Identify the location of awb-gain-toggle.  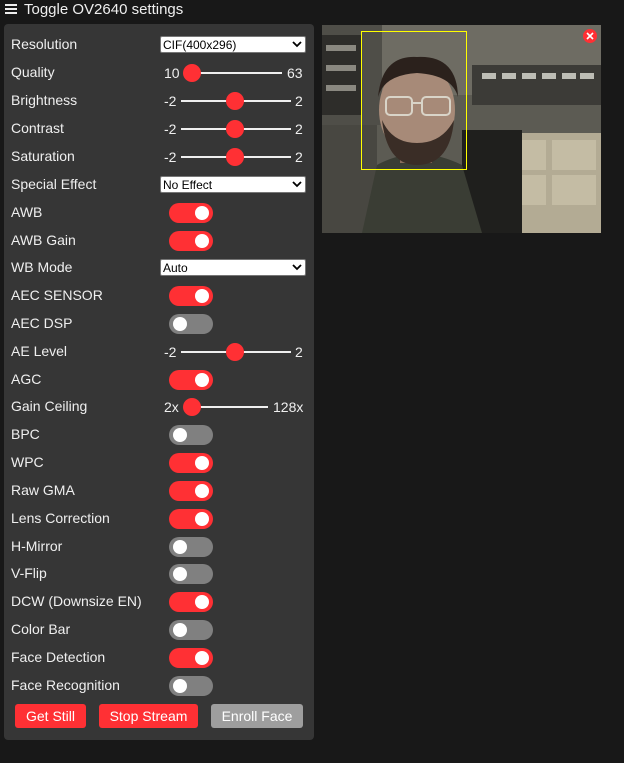
(191, 241).